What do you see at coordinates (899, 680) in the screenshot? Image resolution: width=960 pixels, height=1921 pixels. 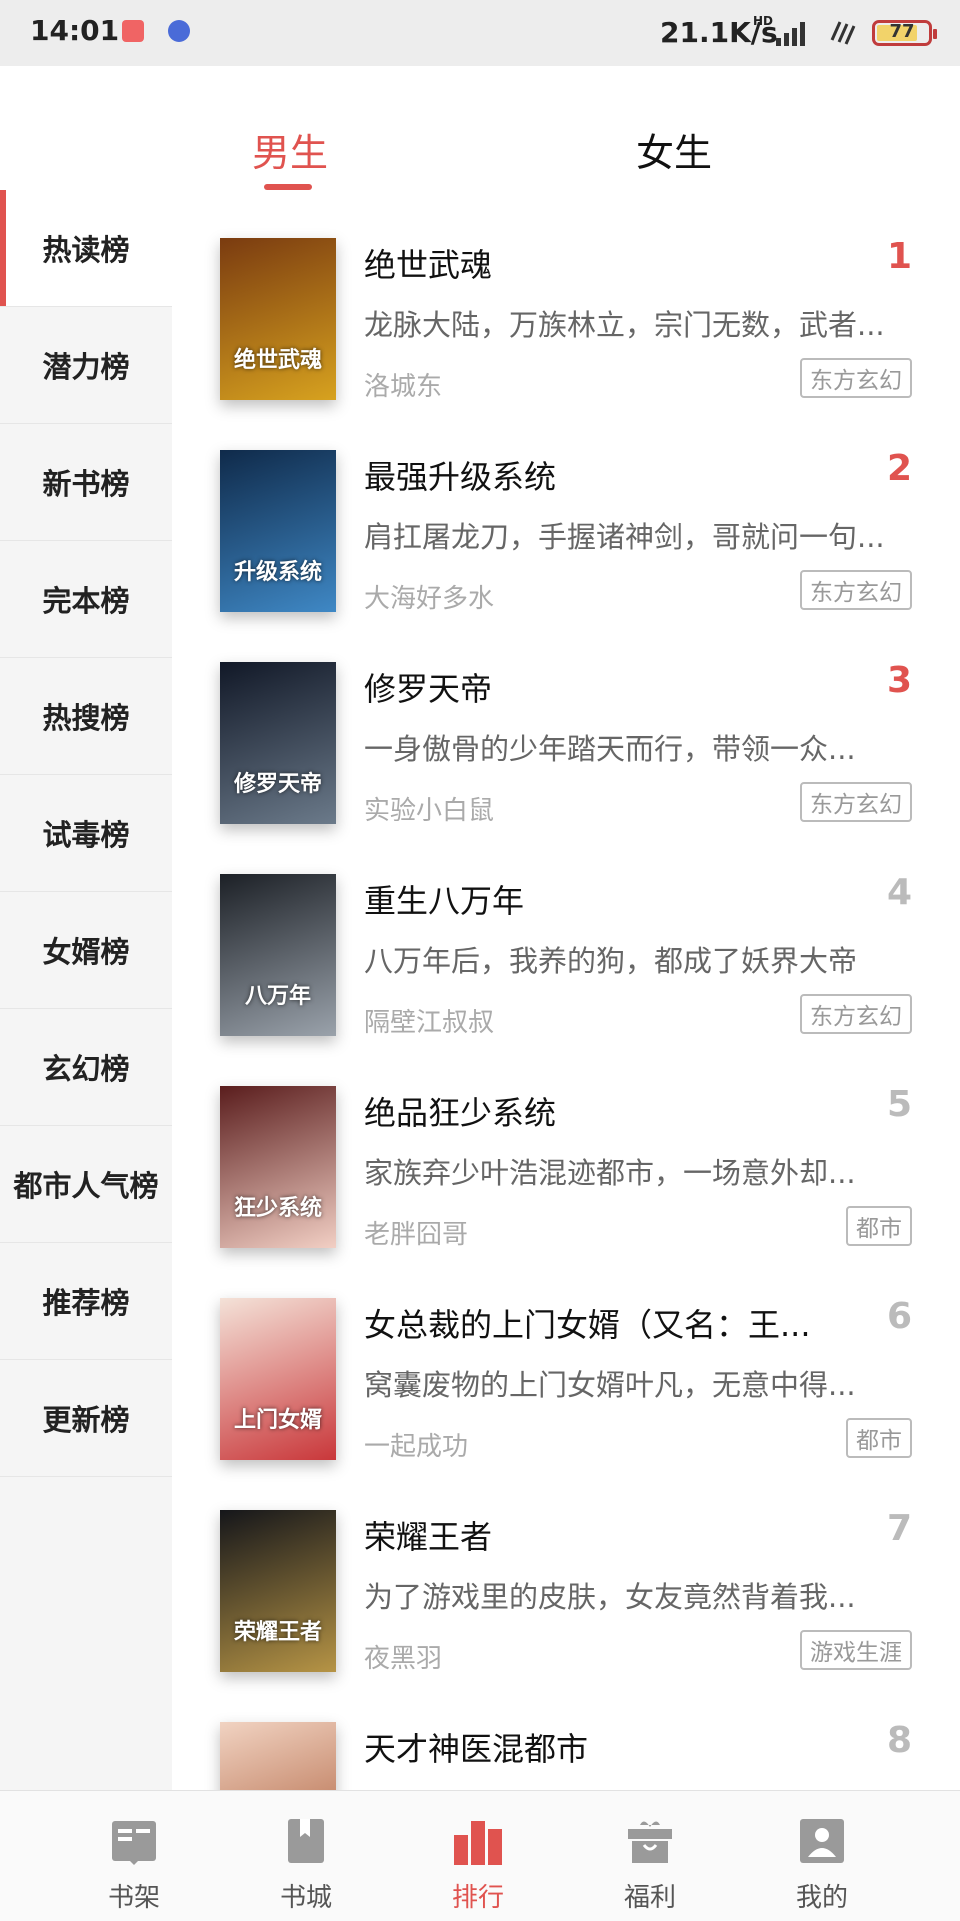 I see `rank-number: 3` at bounding box center [899, 680].